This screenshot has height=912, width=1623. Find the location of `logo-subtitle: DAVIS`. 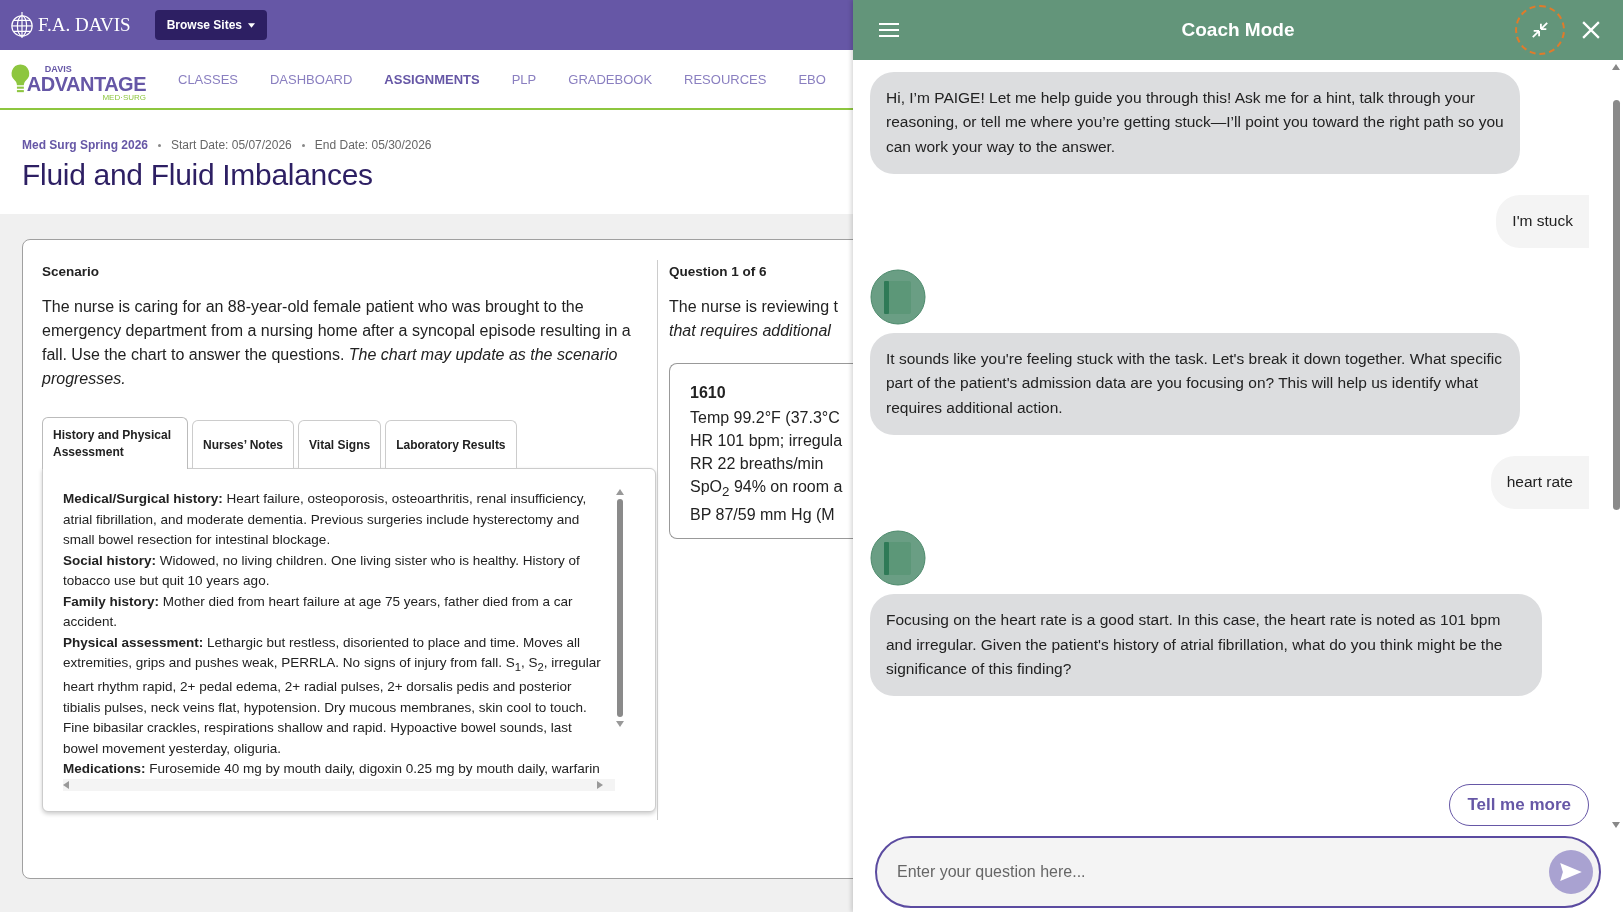

logo-subtitle: DAVIS is located at coordinates (58, 69).